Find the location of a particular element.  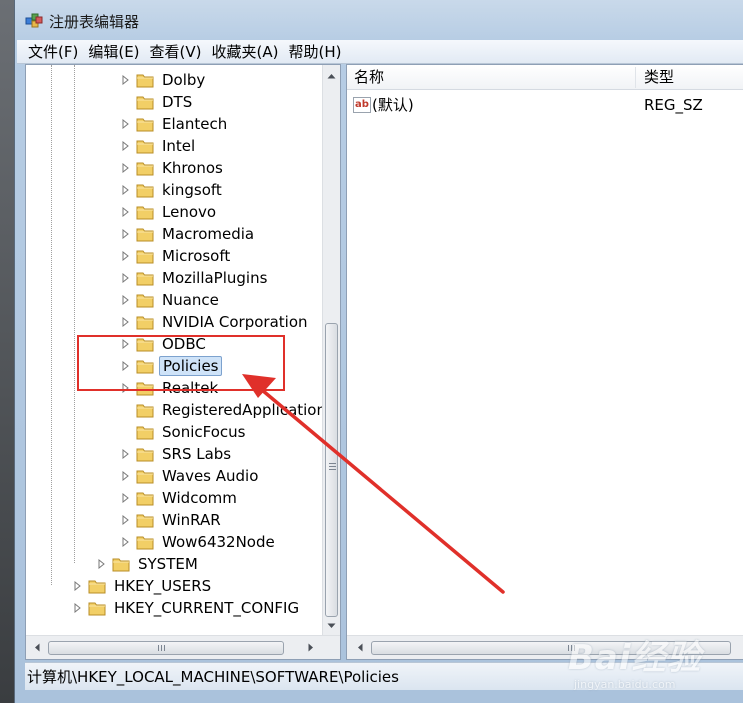

tree-node: Khronos is located at coordinates (173, 168).